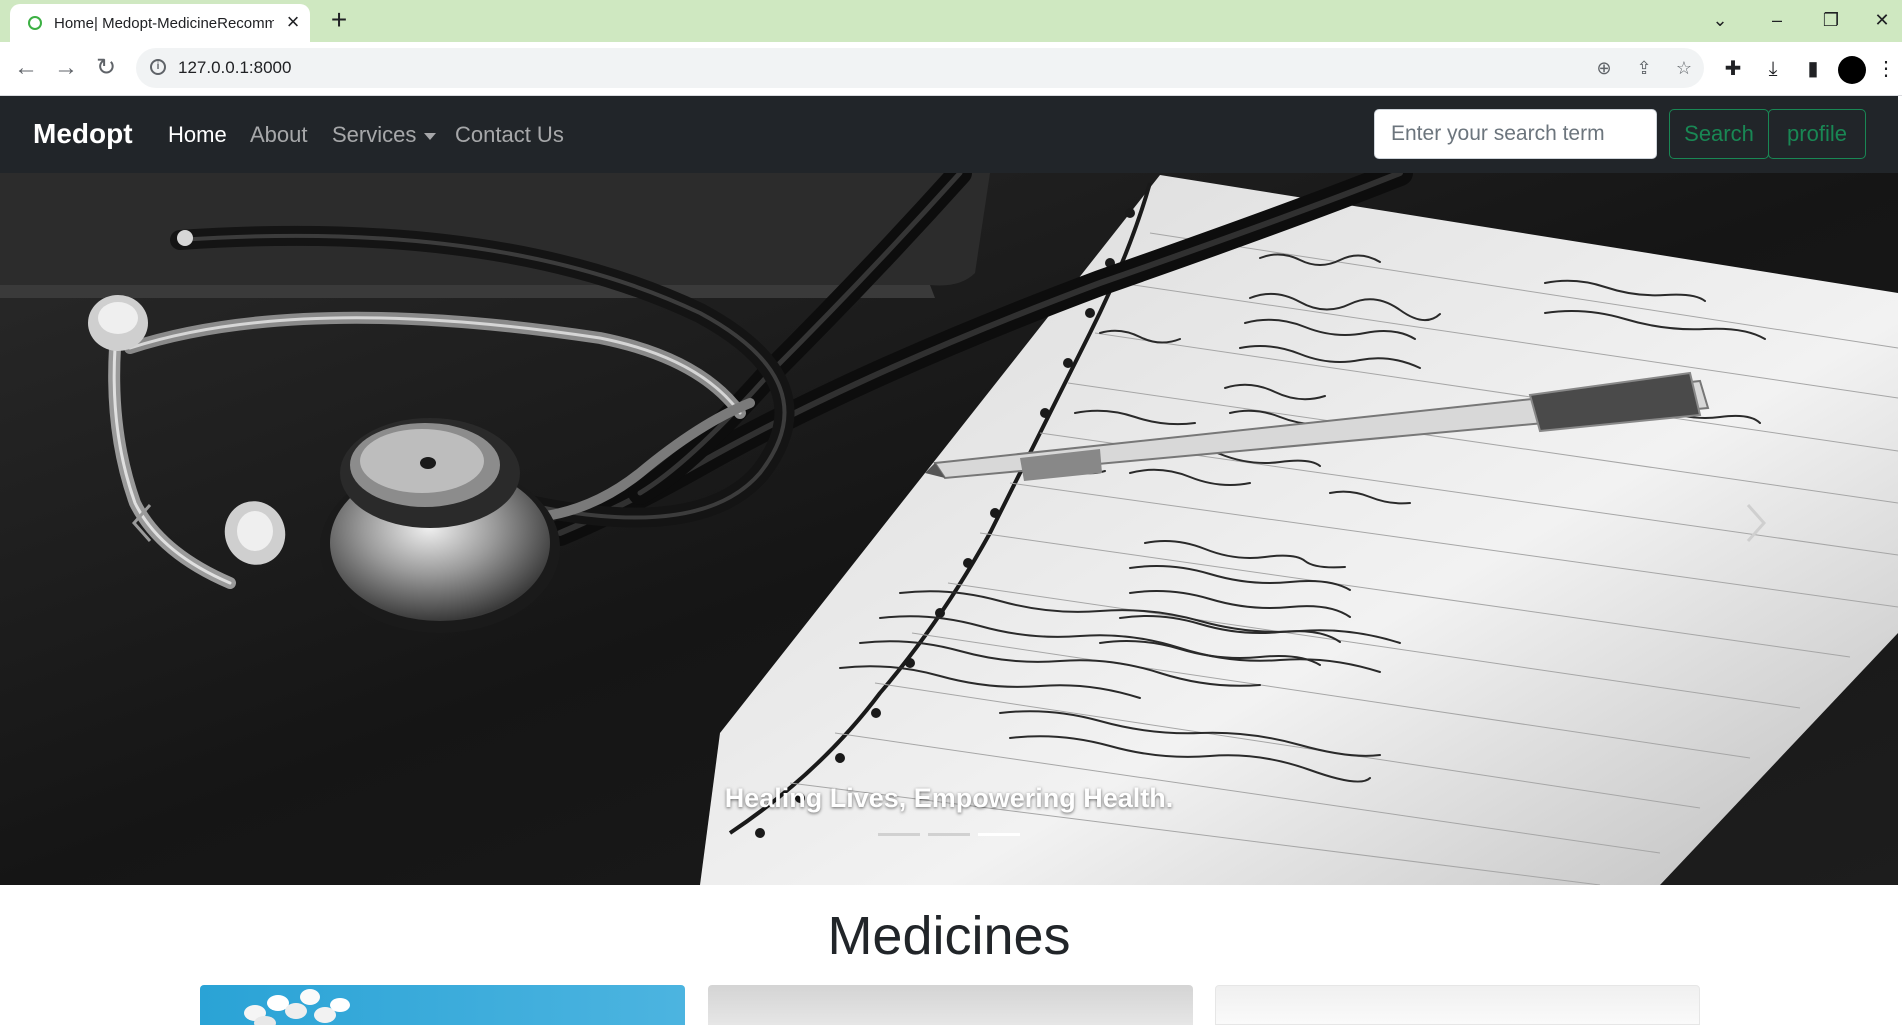 This screenshot has height=1025, width=1902. I want to click on reload-icon: ↻, so click(106, 68).